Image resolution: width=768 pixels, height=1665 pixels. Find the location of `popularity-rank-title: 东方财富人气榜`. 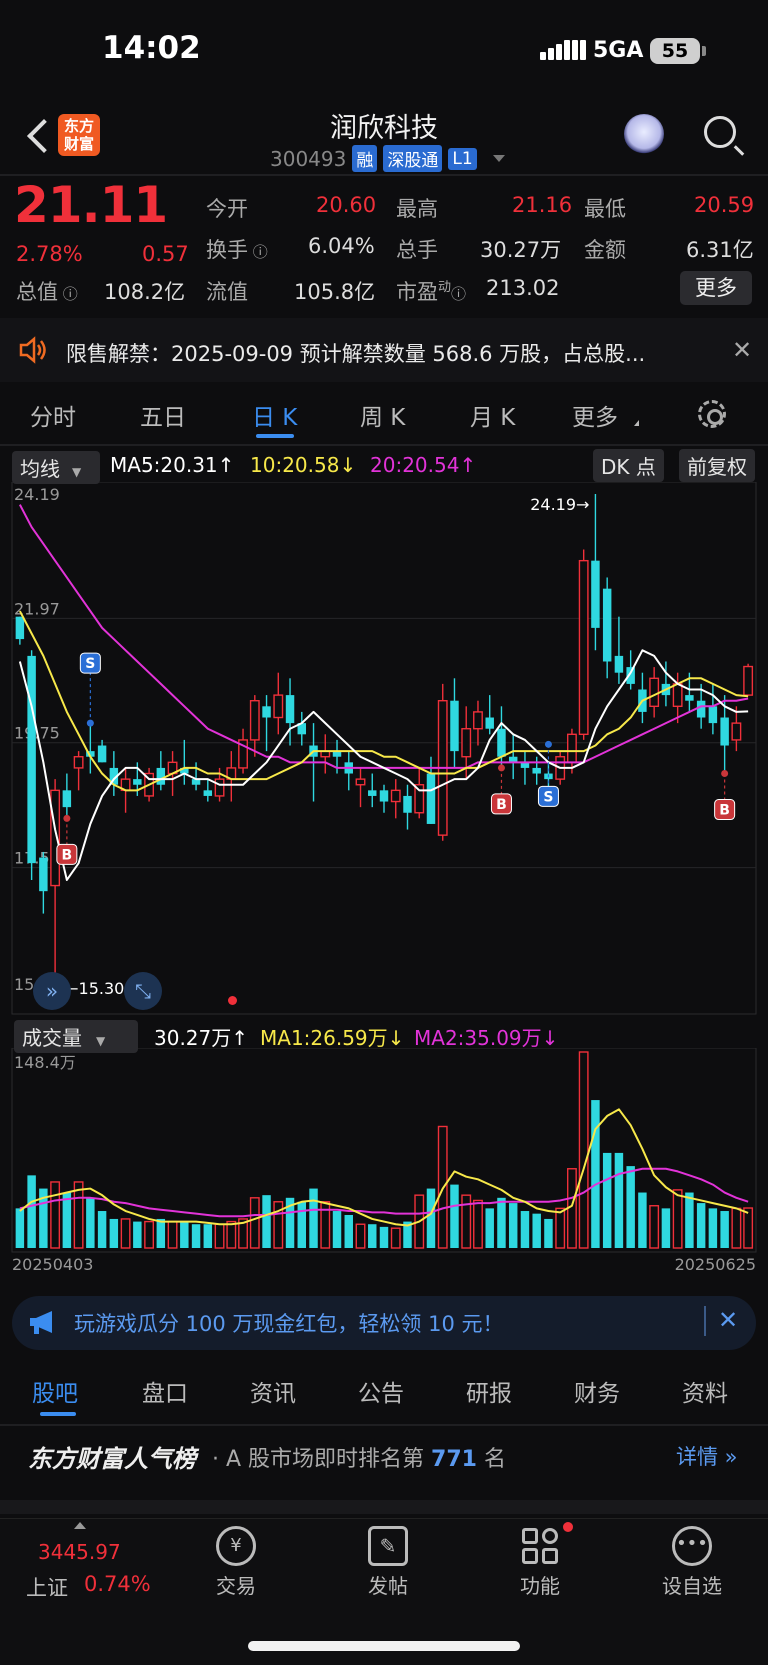

popularity-rank-title: 东方财富人气榜 is located at coordinates (112, 1459).